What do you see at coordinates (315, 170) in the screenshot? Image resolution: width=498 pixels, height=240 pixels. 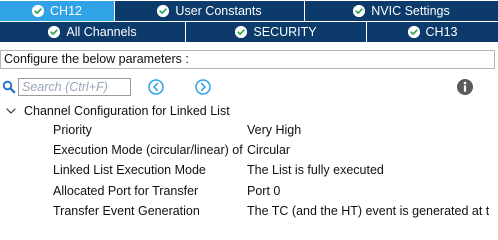 I see `param-value: The List is fully executed` at bounding box center [315, 170].